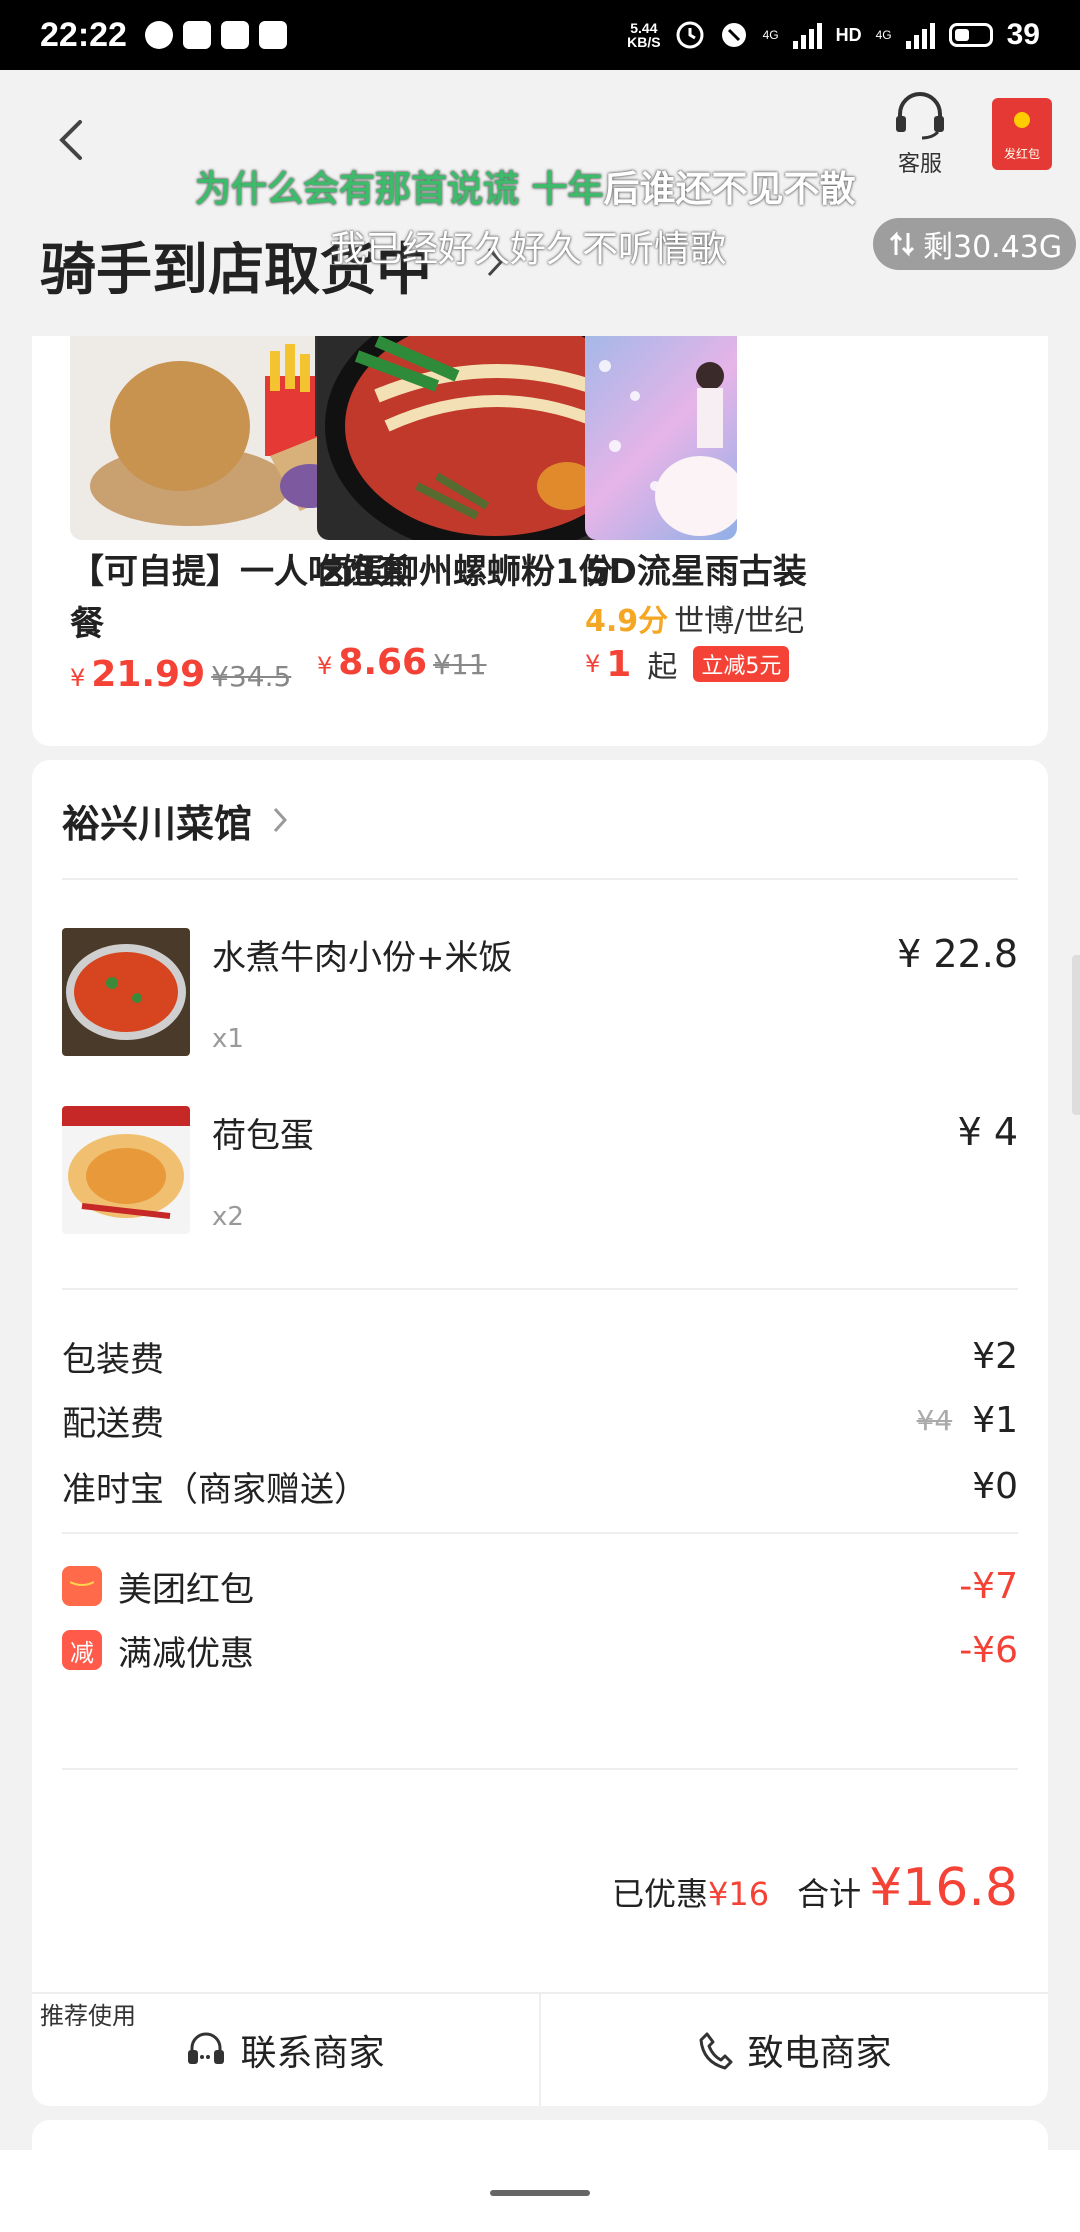 The width and height of the screenshot is (1080, 2232). Describe the element at coordinates (627, 621) in the screenshot. I see `rating-score: 4.9分` at that location.